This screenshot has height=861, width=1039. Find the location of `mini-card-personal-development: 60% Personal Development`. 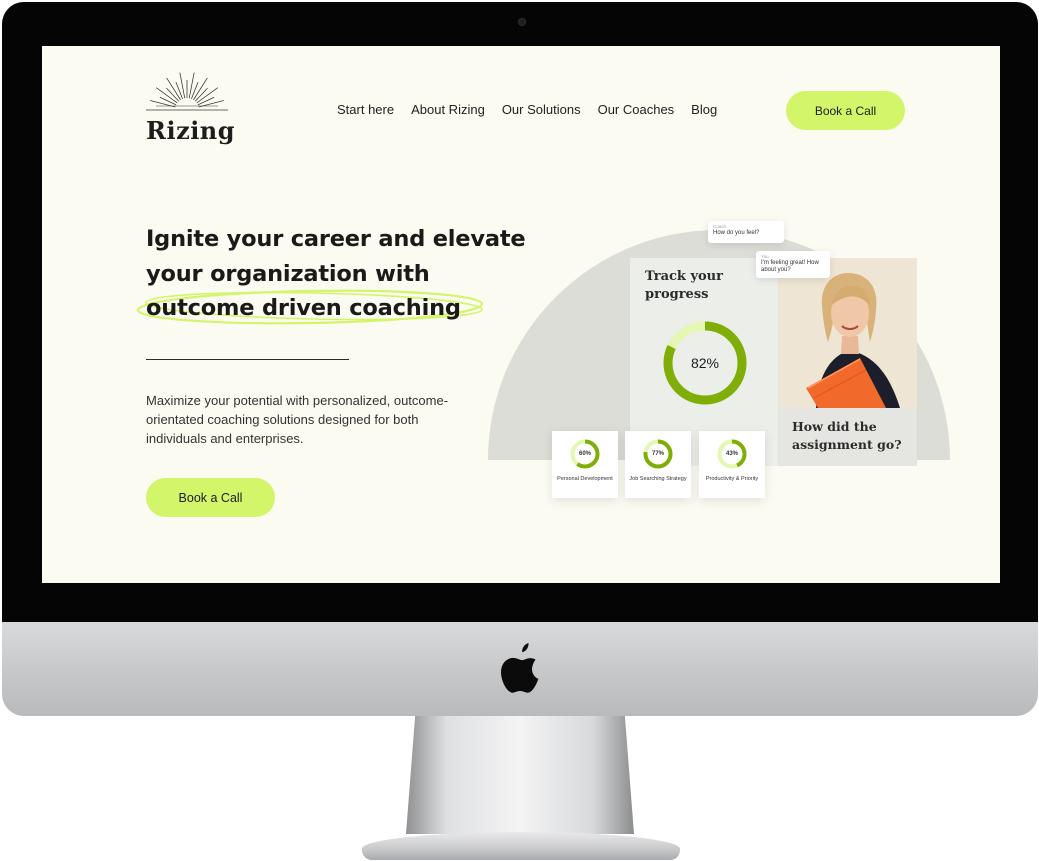

mini-card-personal-development: 60% Personal Development is located at coordinates (585, 464).